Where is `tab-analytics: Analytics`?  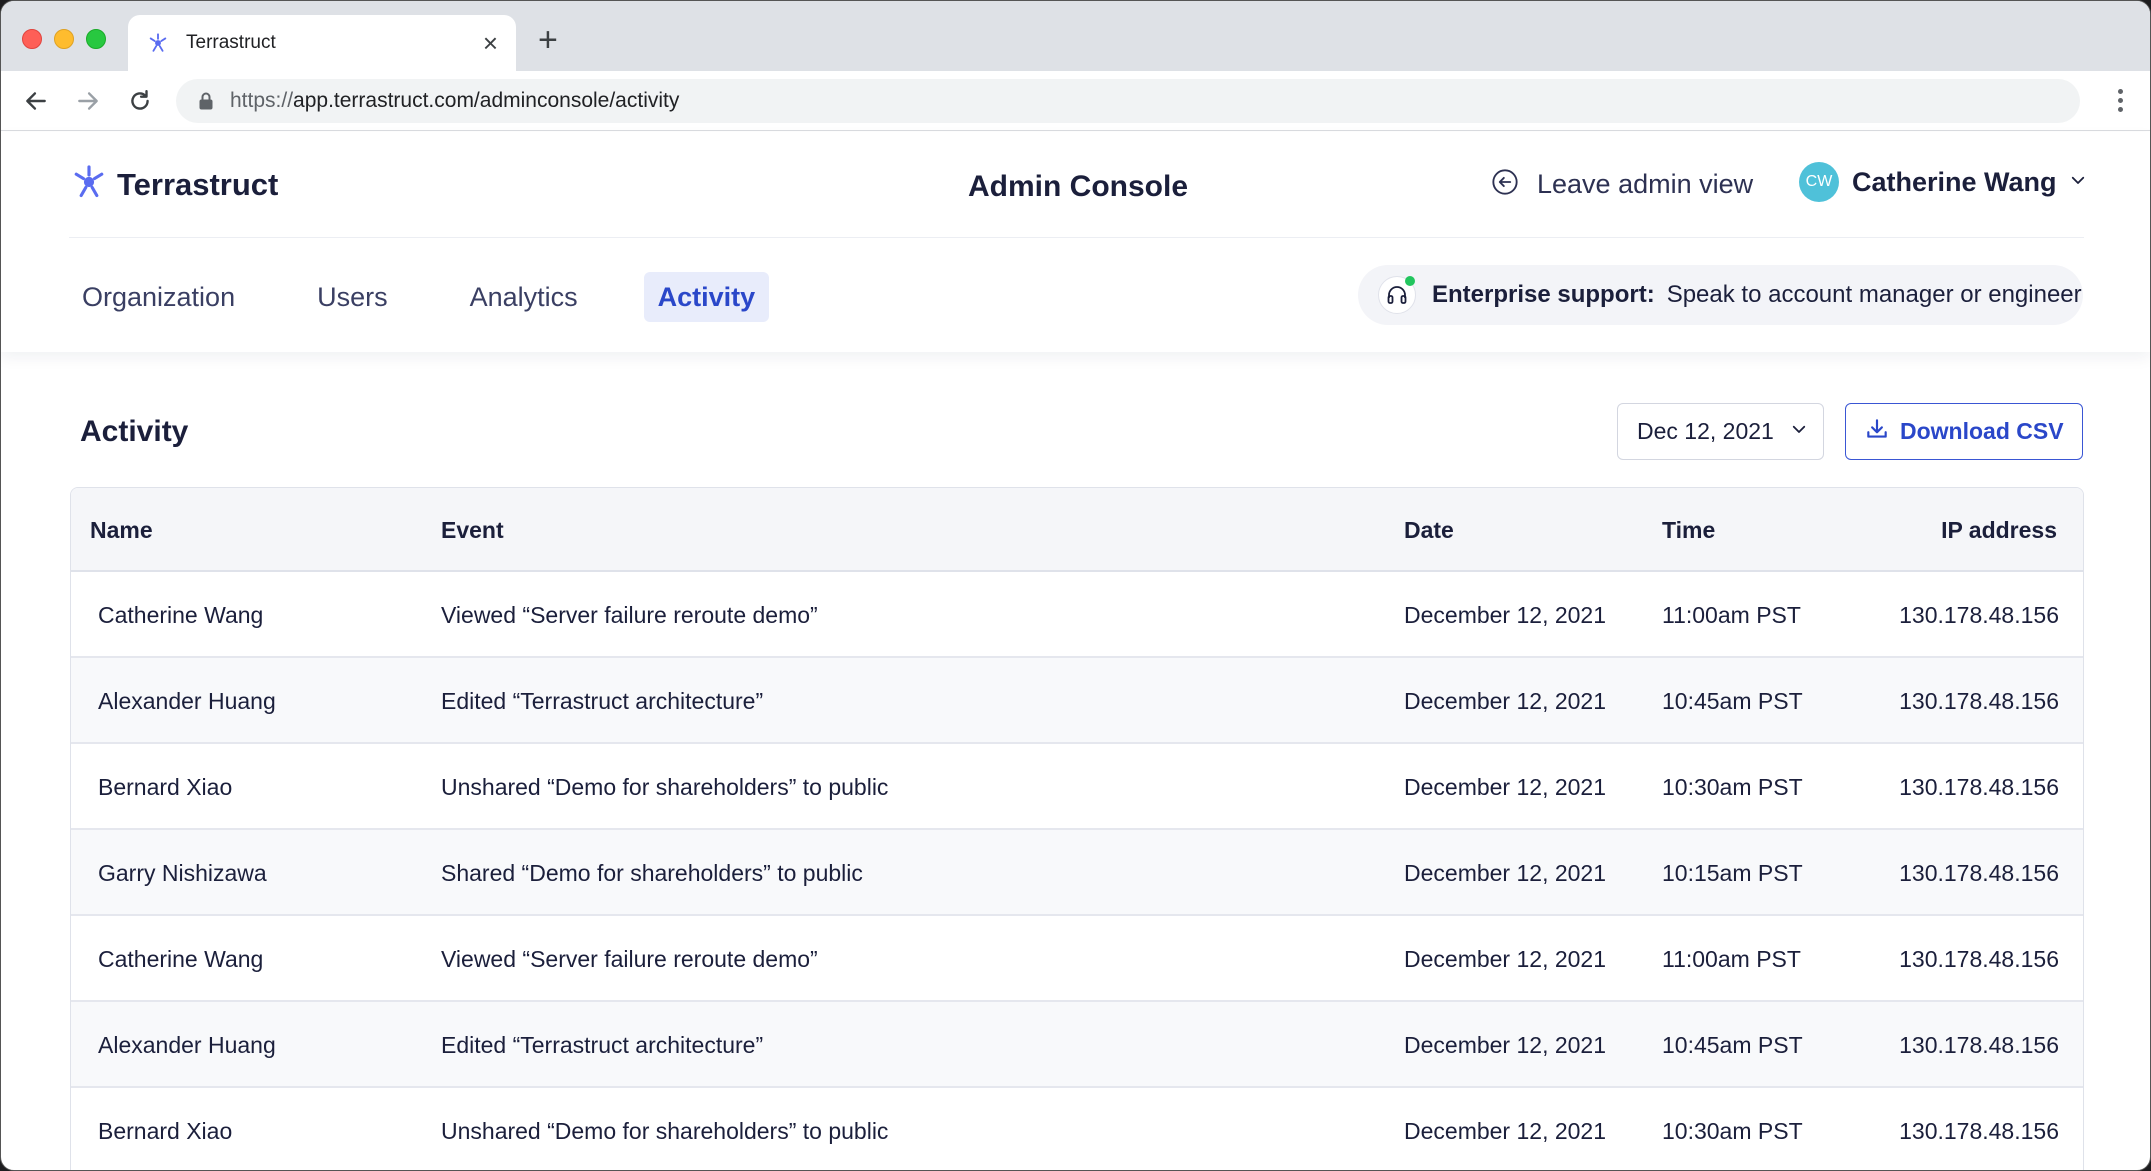
tab-analytics: Analytics is located at coordinates (524, 297).